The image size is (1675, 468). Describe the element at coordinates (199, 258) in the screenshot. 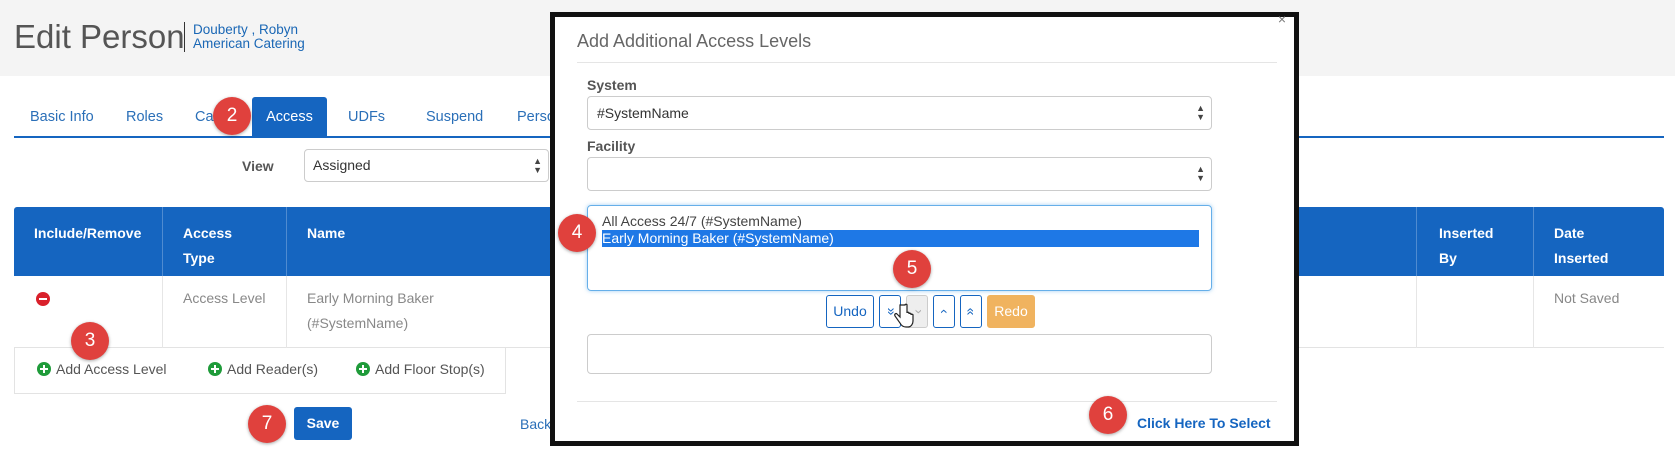

I see `header-access-type-line2: Type` at that location.